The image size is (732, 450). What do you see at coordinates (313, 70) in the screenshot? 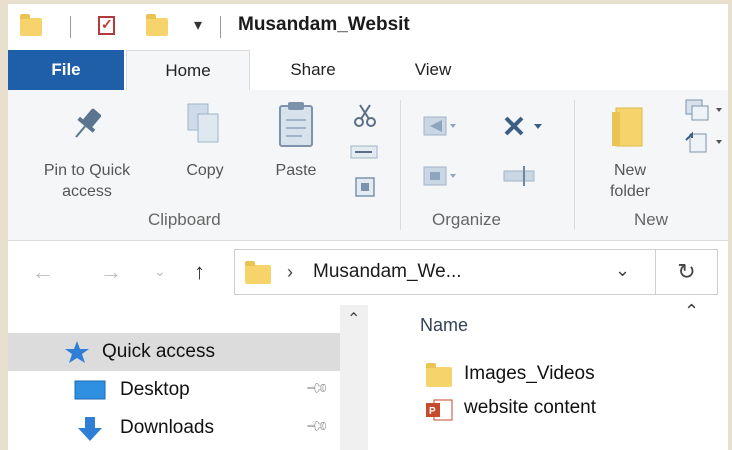
I see `tab-share: Share` at bounding box center [313, 70].